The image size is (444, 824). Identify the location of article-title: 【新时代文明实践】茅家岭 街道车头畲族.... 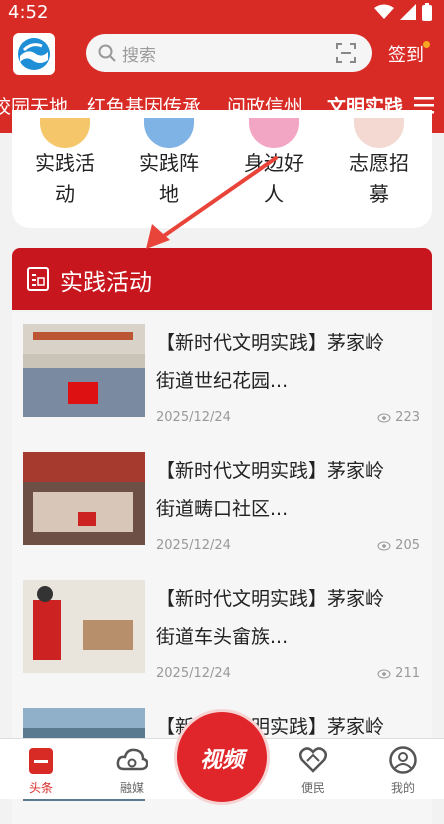
(291, 618).